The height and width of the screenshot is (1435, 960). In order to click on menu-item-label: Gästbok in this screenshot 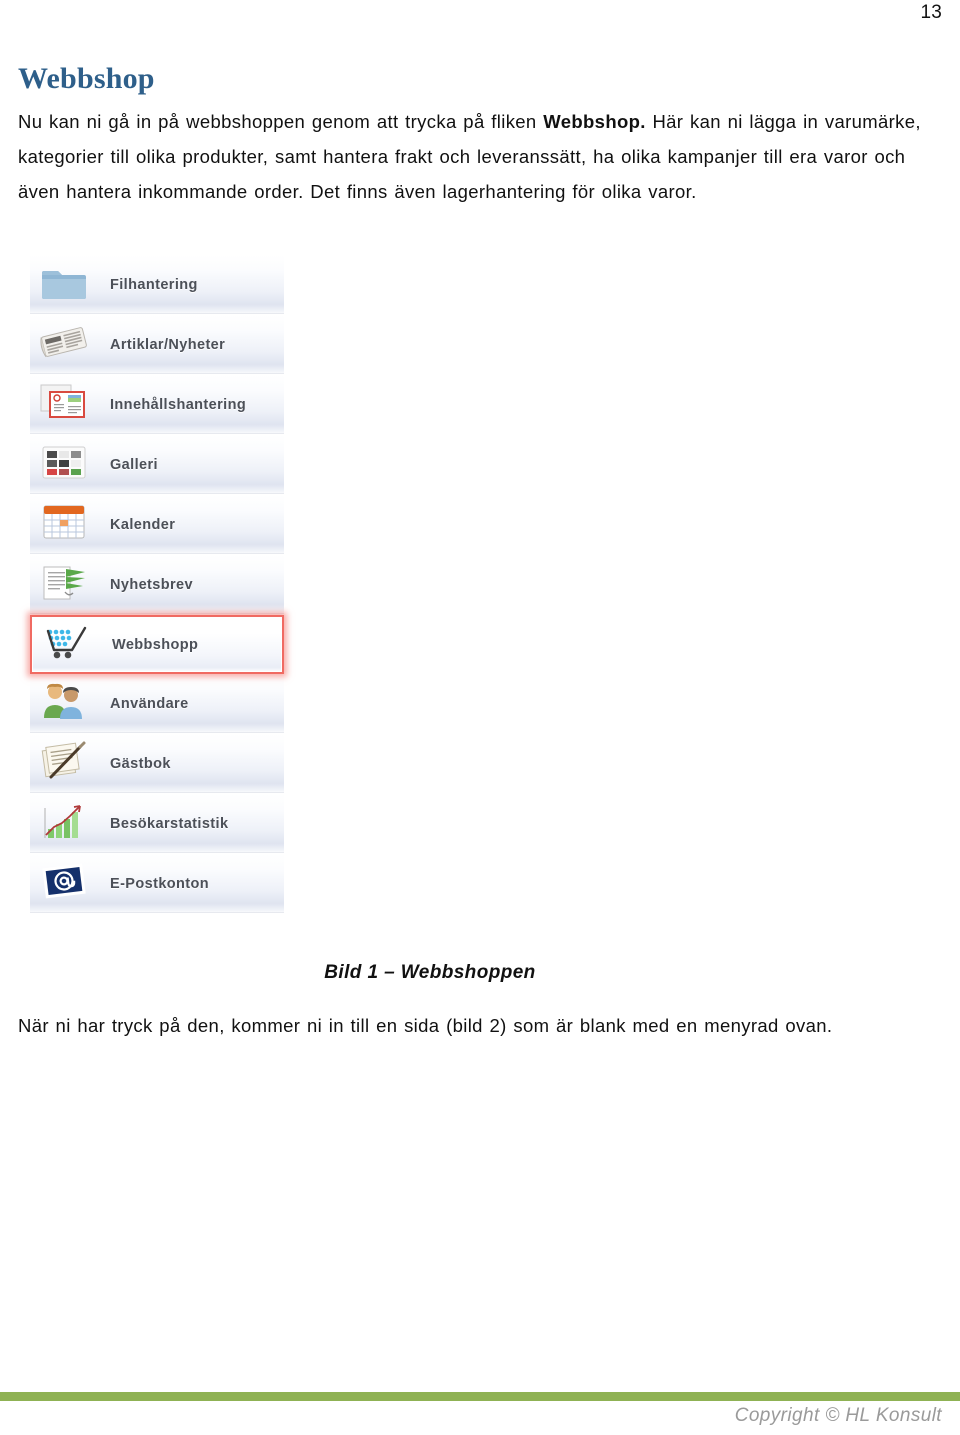, I will do `click(140, 763)`.